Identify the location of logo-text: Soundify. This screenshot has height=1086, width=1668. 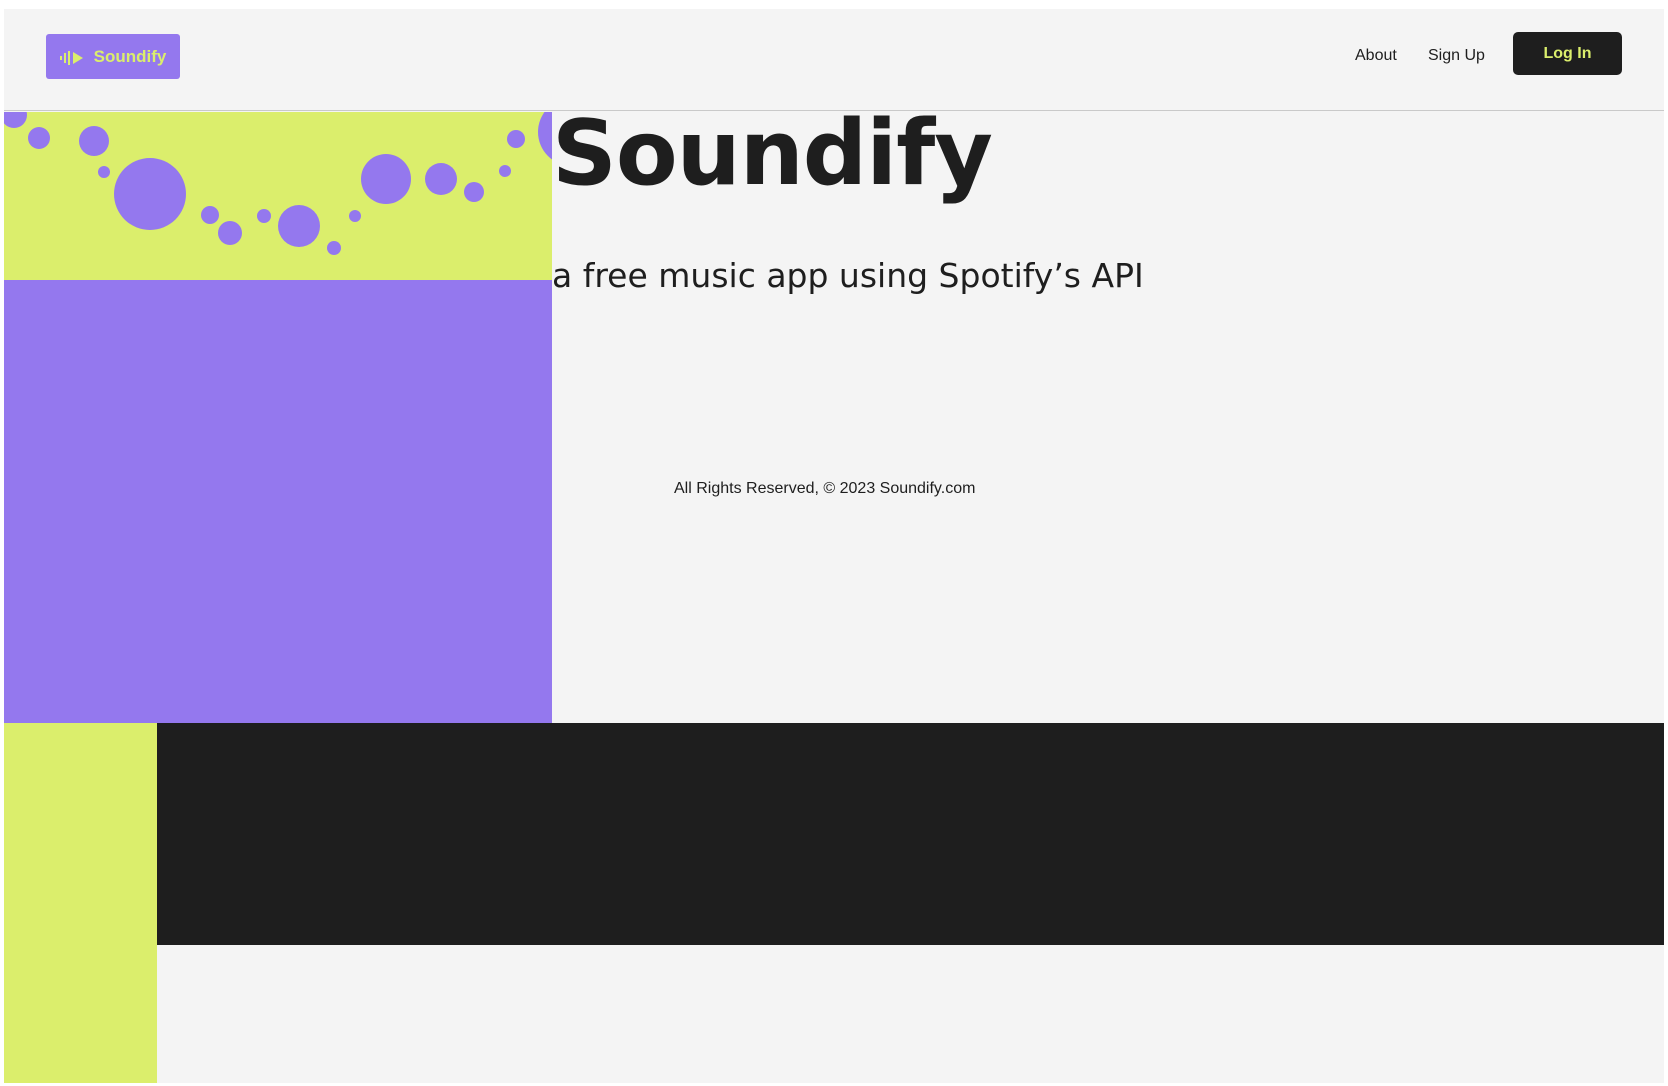
(130, 56).